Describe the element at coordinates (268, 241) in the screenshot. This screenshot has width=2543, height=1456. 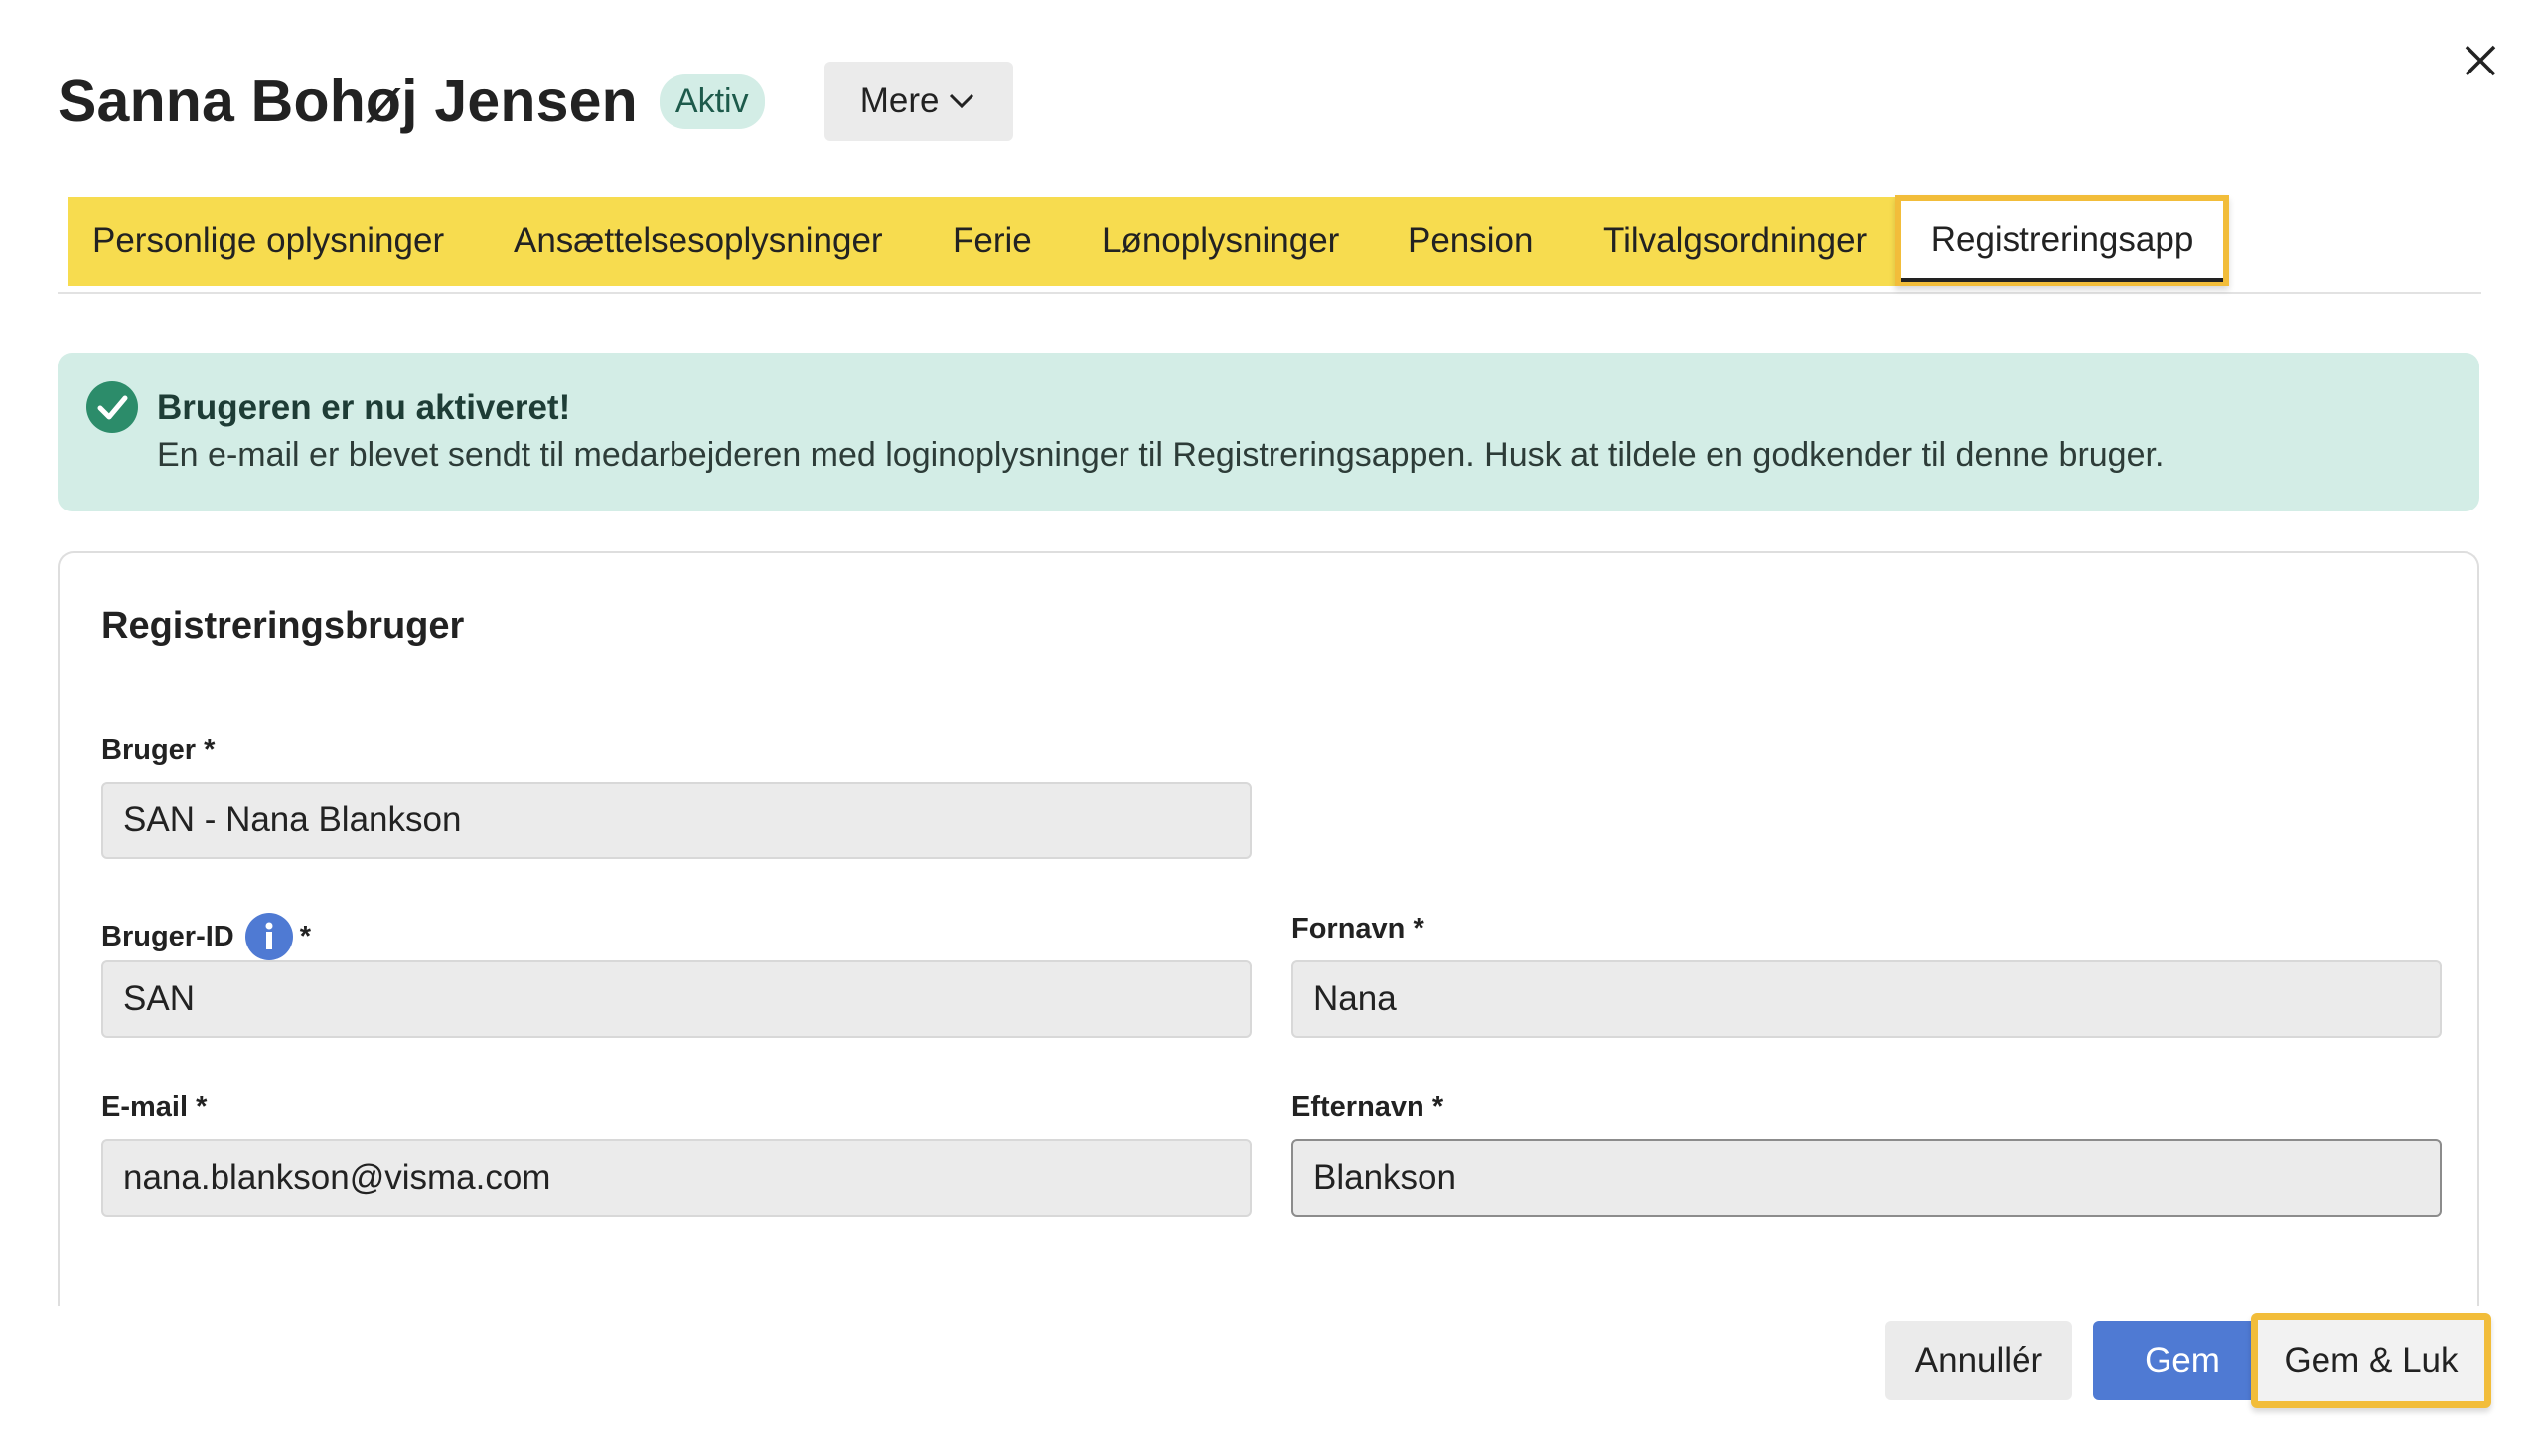
I see `tab-personlige-oplysninger: Personlige oplysninger` at that location.